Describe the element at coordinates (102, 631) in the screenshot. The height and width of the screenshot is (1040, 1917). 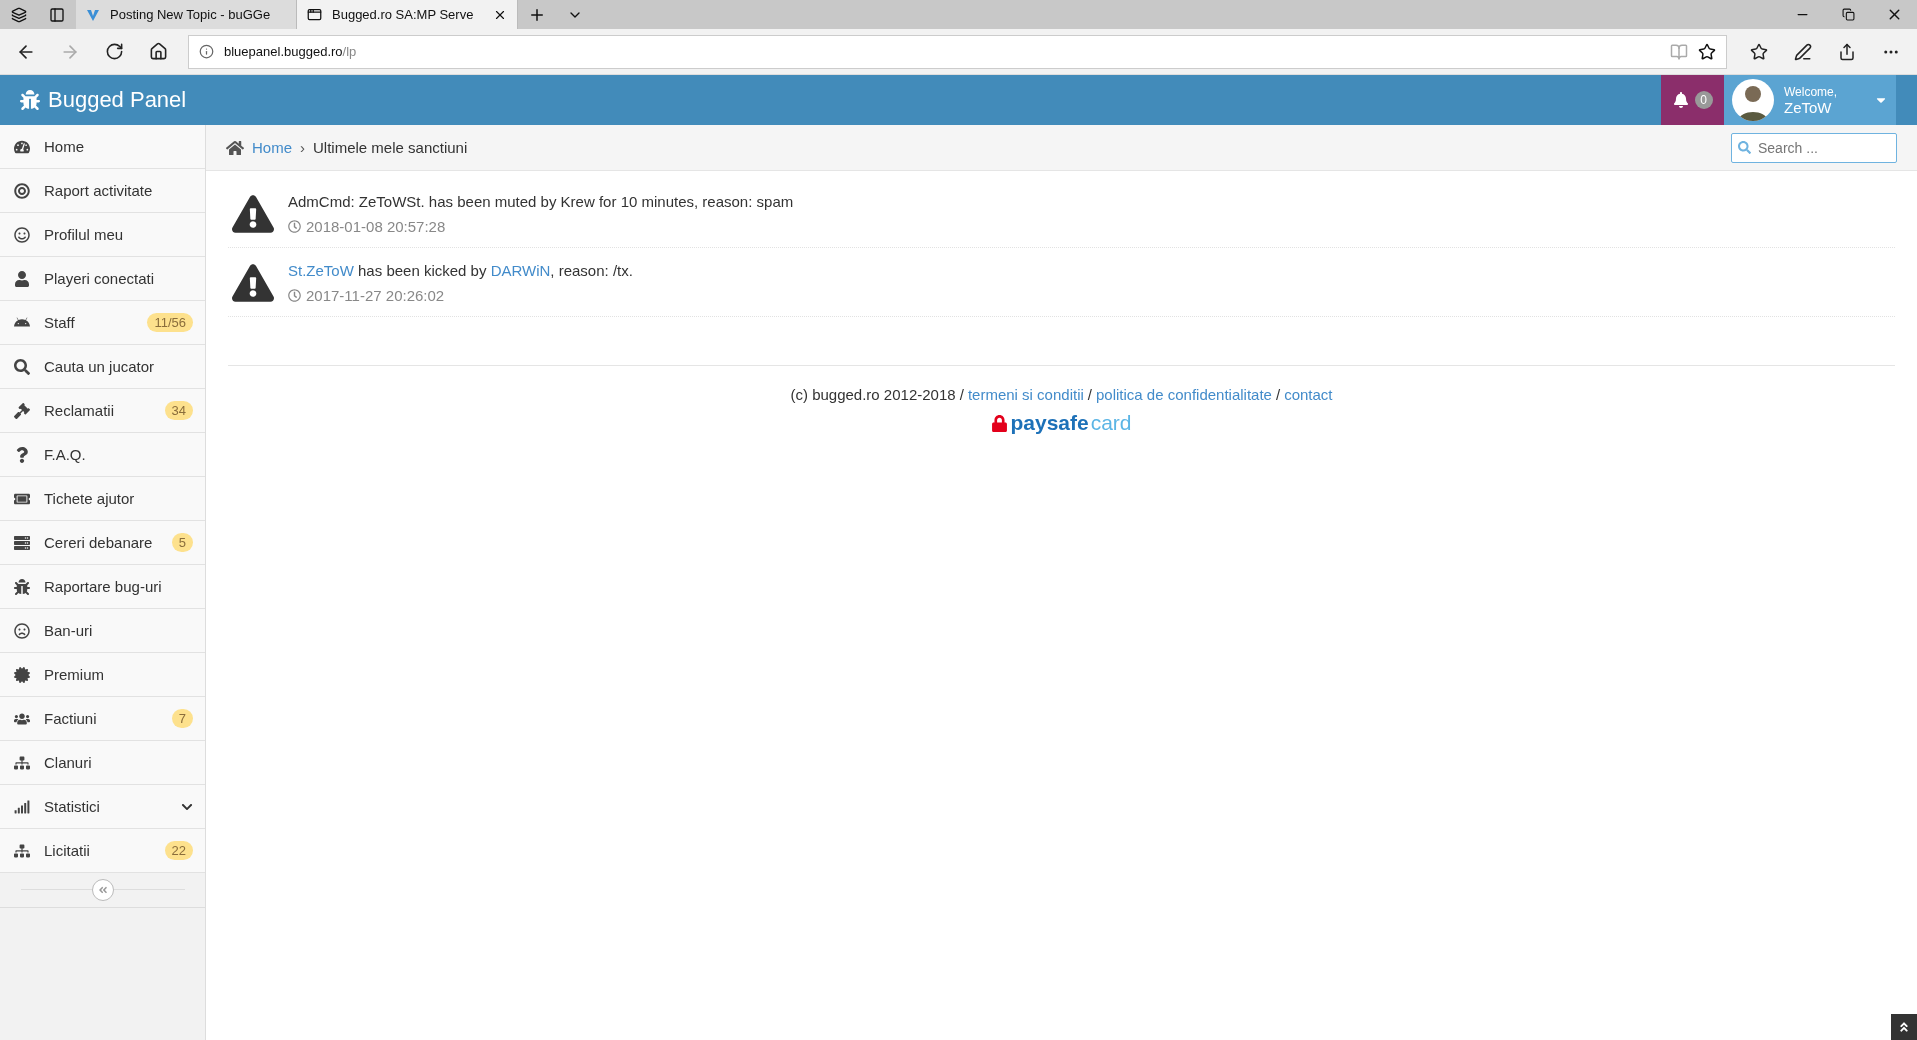
I see `sidebar-item: Ban-uri` at that location.